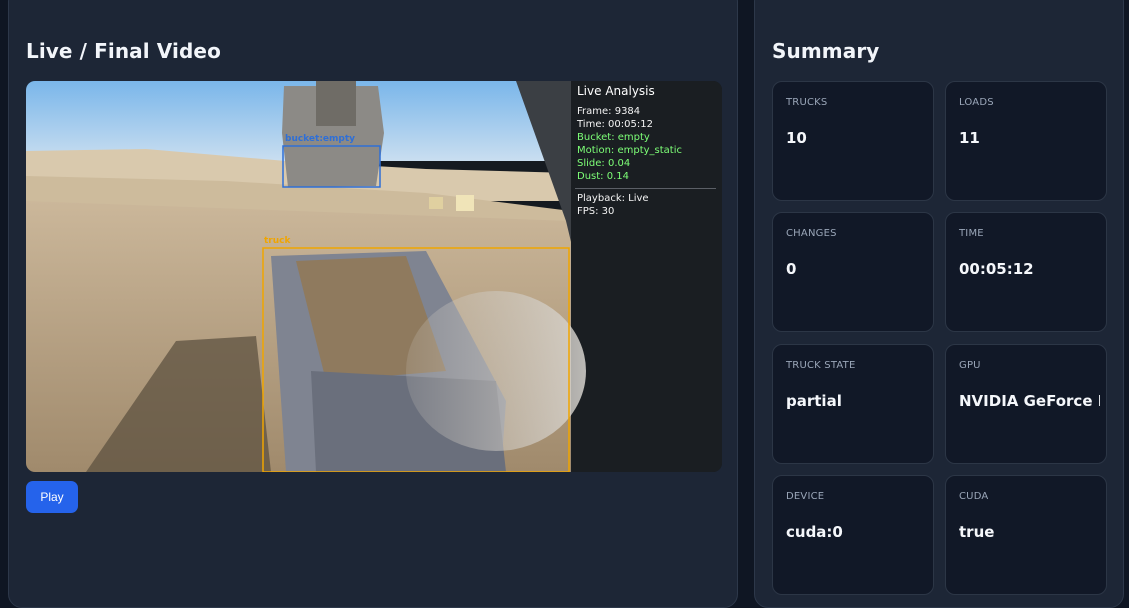 The height and width of the screenshot is (608, 1129). What do you see at coordinates (1026, 141) in the screenshot?
I see `summary-card-loads: LOADS 11` at bounding box center [1026, 141].